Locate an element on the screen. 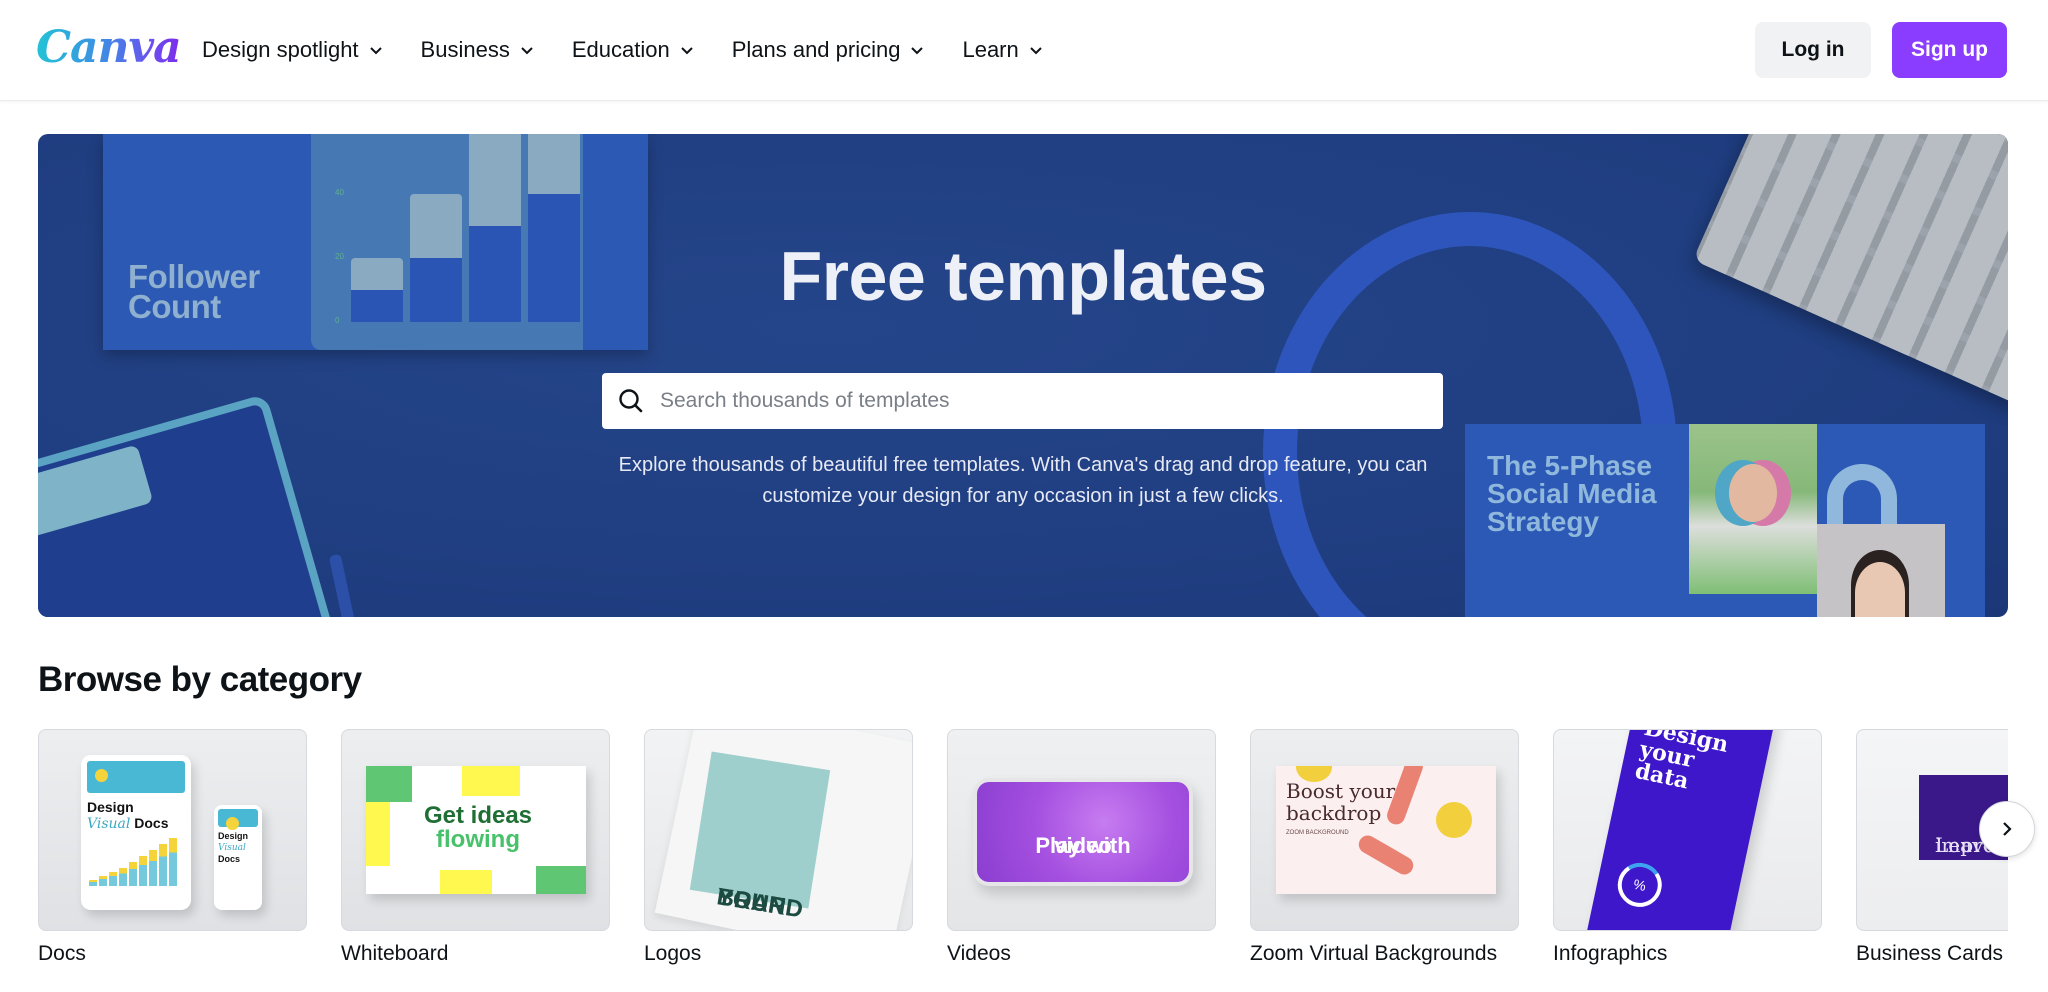  chevron-right-icon is located at coordinates (2007, 829).